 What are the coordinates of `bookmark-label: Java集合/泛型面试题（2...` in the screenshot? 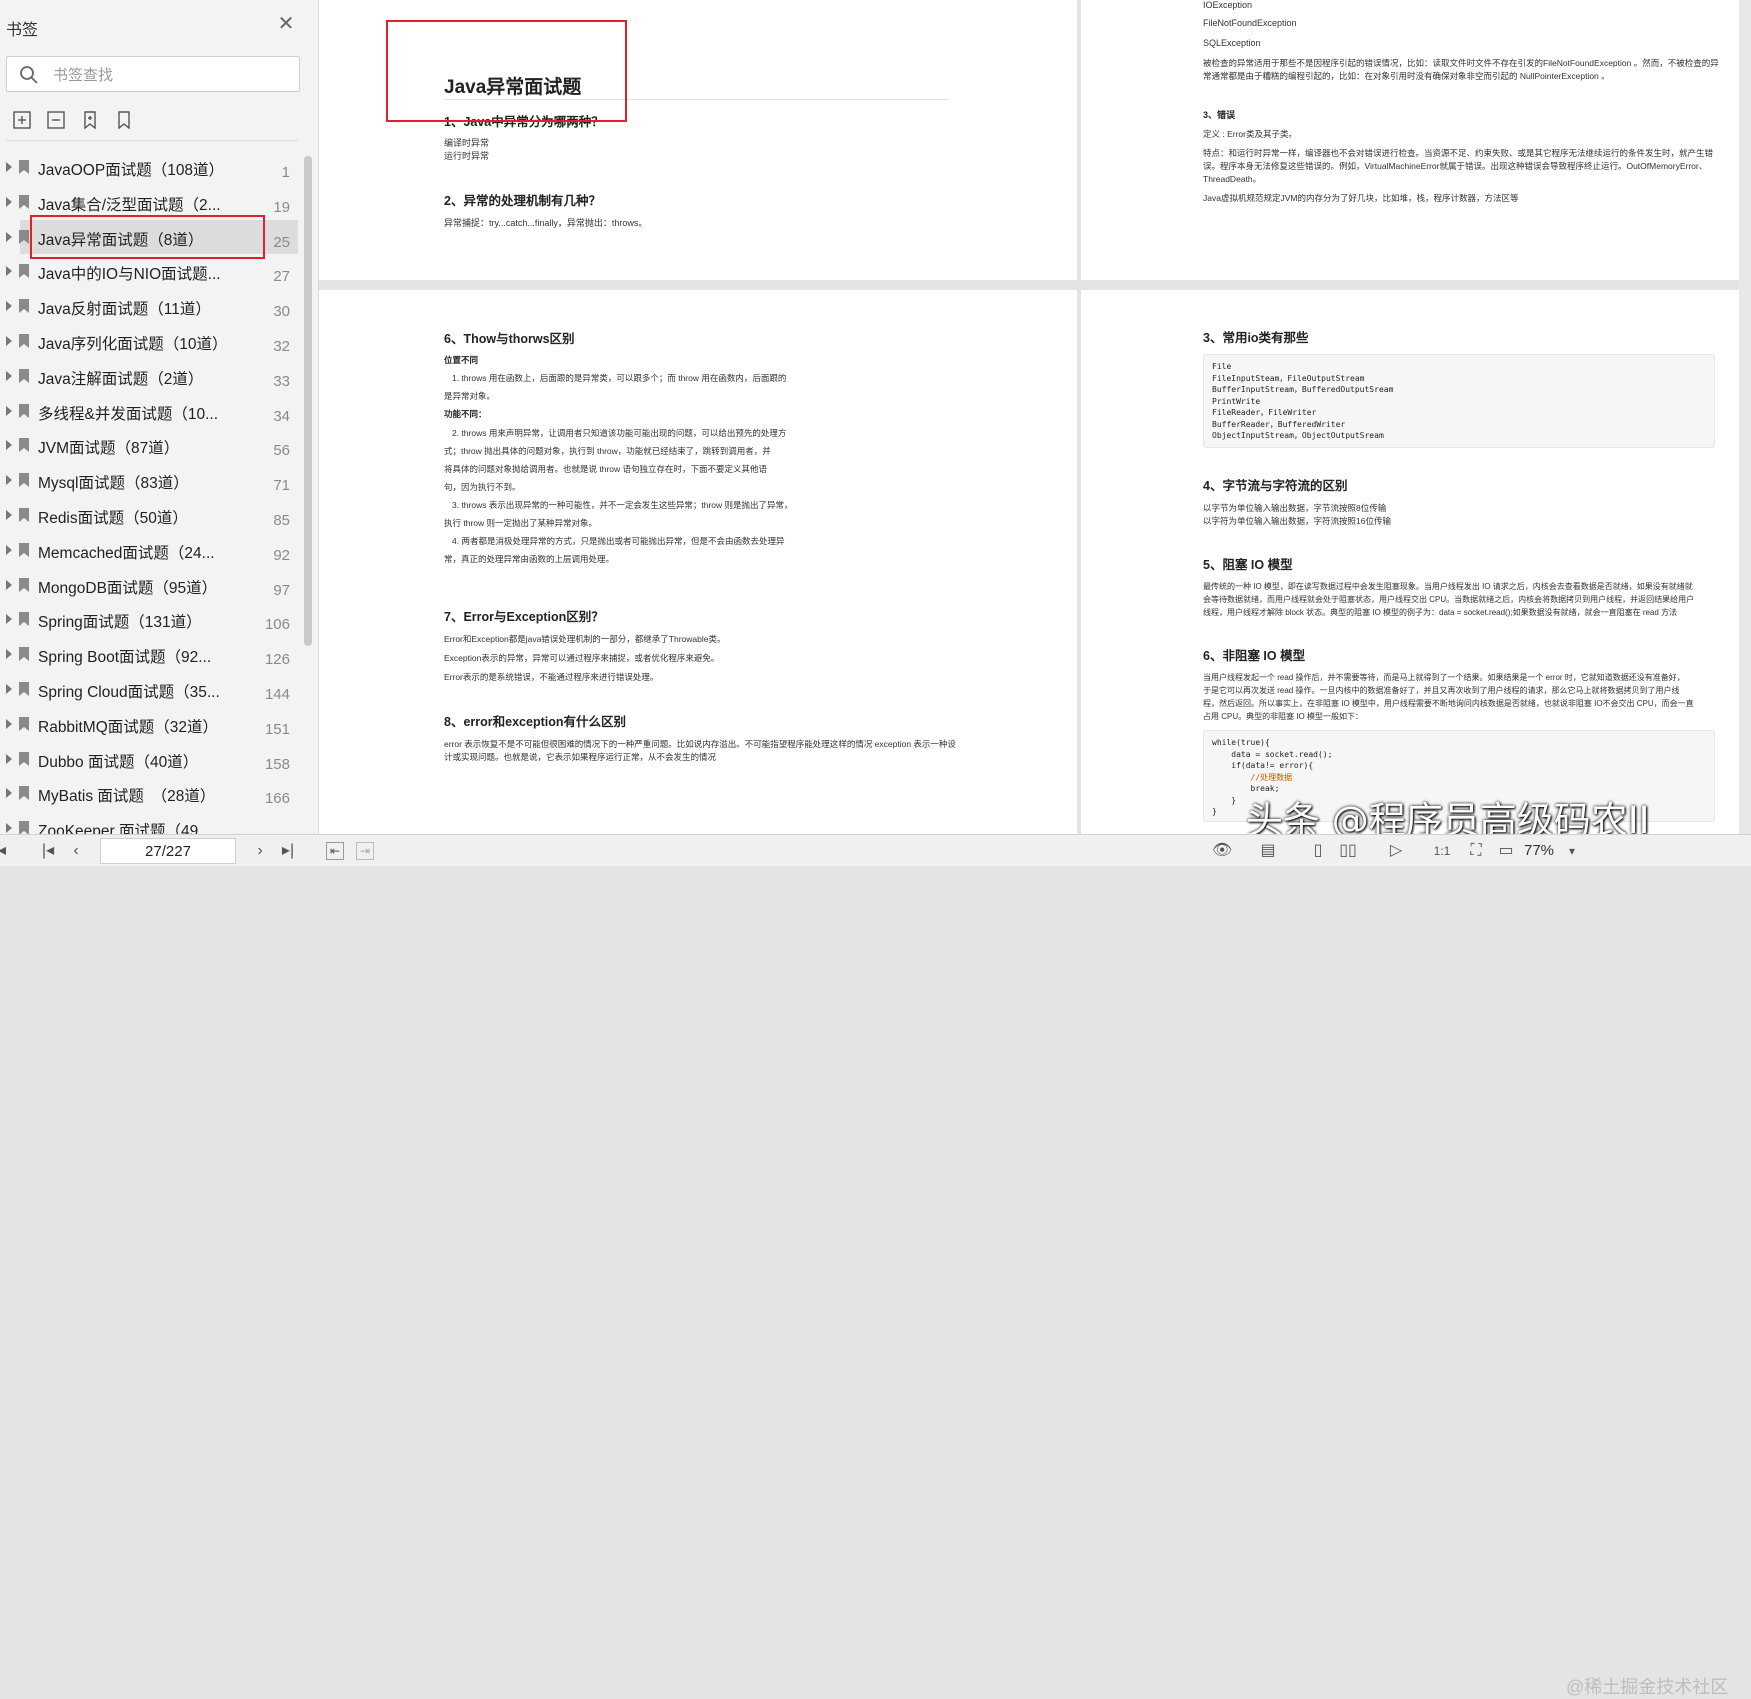 It's located at (129, 204).